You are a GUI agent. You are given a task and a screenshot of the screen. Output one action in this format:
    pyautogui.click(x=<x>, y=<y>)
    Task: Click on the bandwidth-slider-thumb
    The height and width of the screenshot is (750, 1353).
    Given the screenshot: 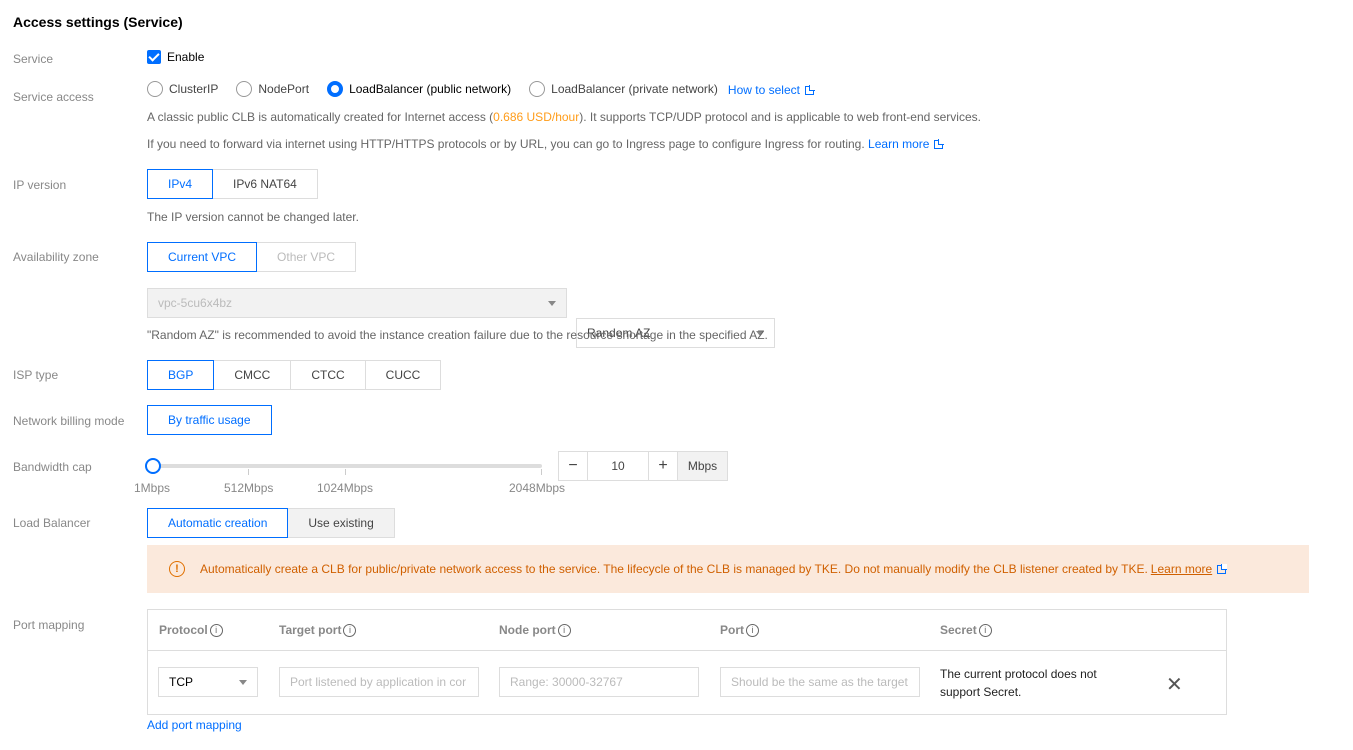 What is the action you would take?
    pyautogui.click(x=153, y=466)
    